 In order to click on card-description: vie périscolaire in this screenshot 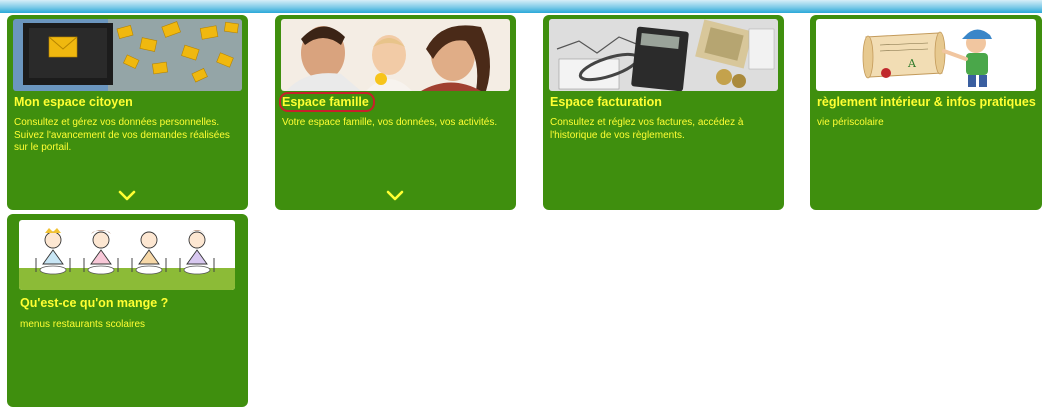, I will do `click(850, 122)`.